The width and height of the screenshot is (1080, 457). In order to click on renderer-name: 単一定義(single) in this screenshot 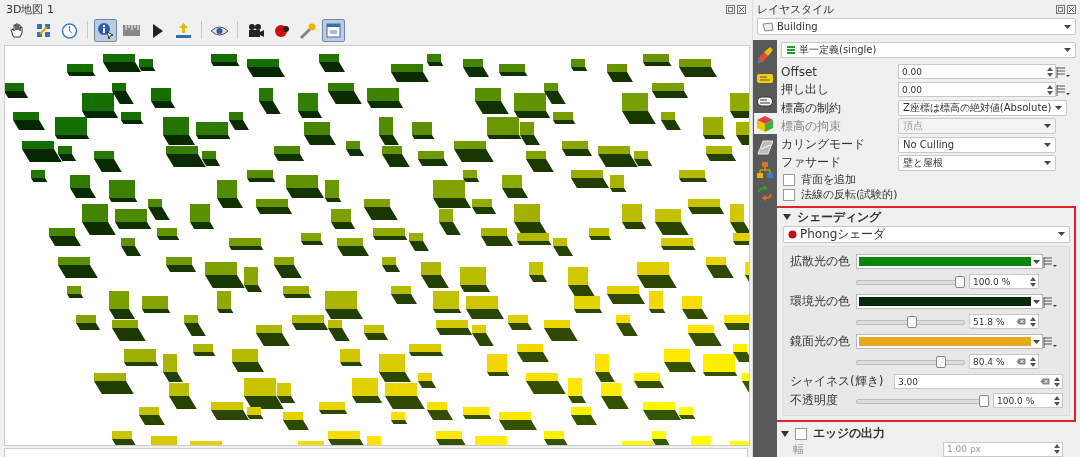, I will do `click(838, 50)`.